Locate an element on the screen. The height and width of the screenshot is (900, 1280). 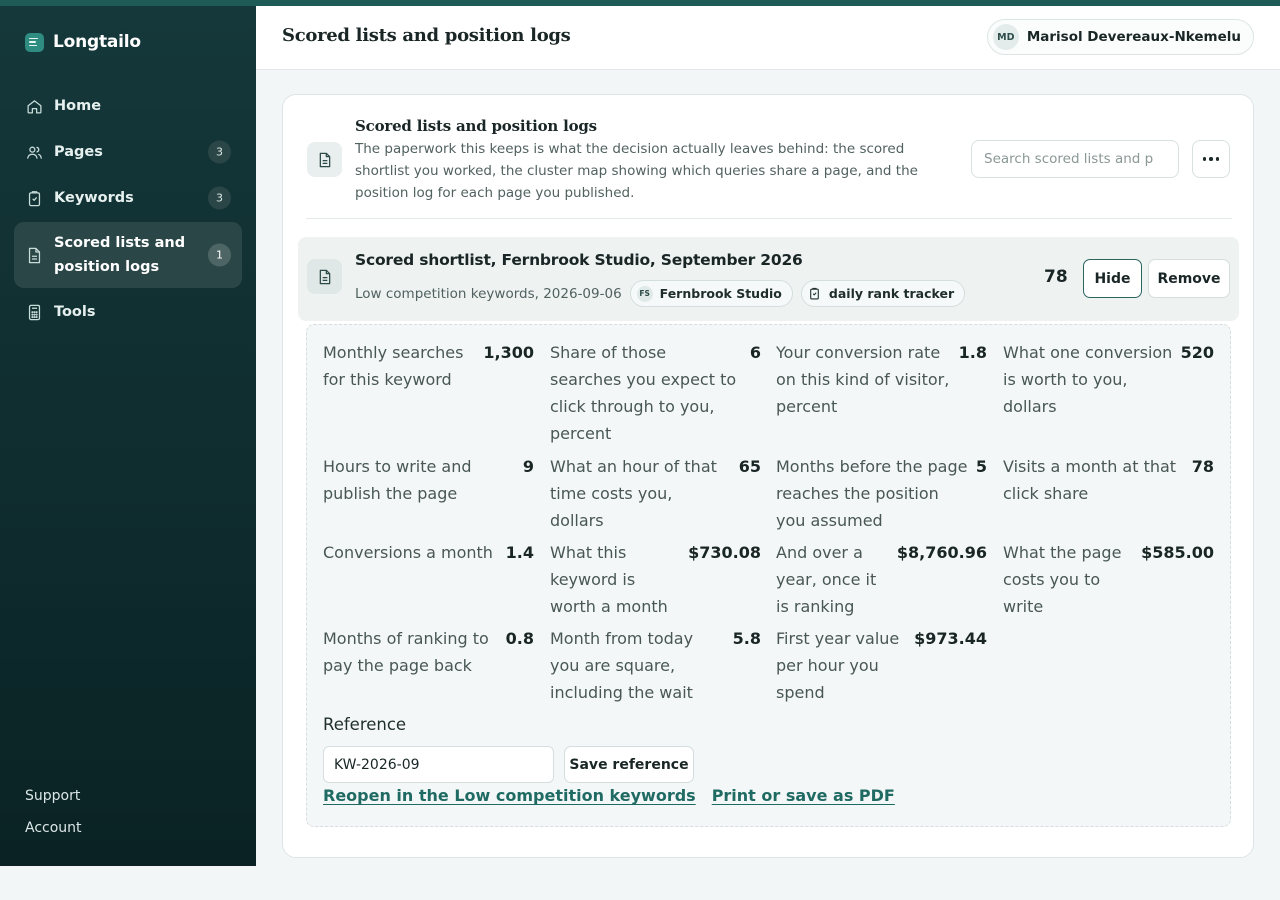
metric-item: What the page costs you to write $585.00 is located at coordinates (1108, 579).